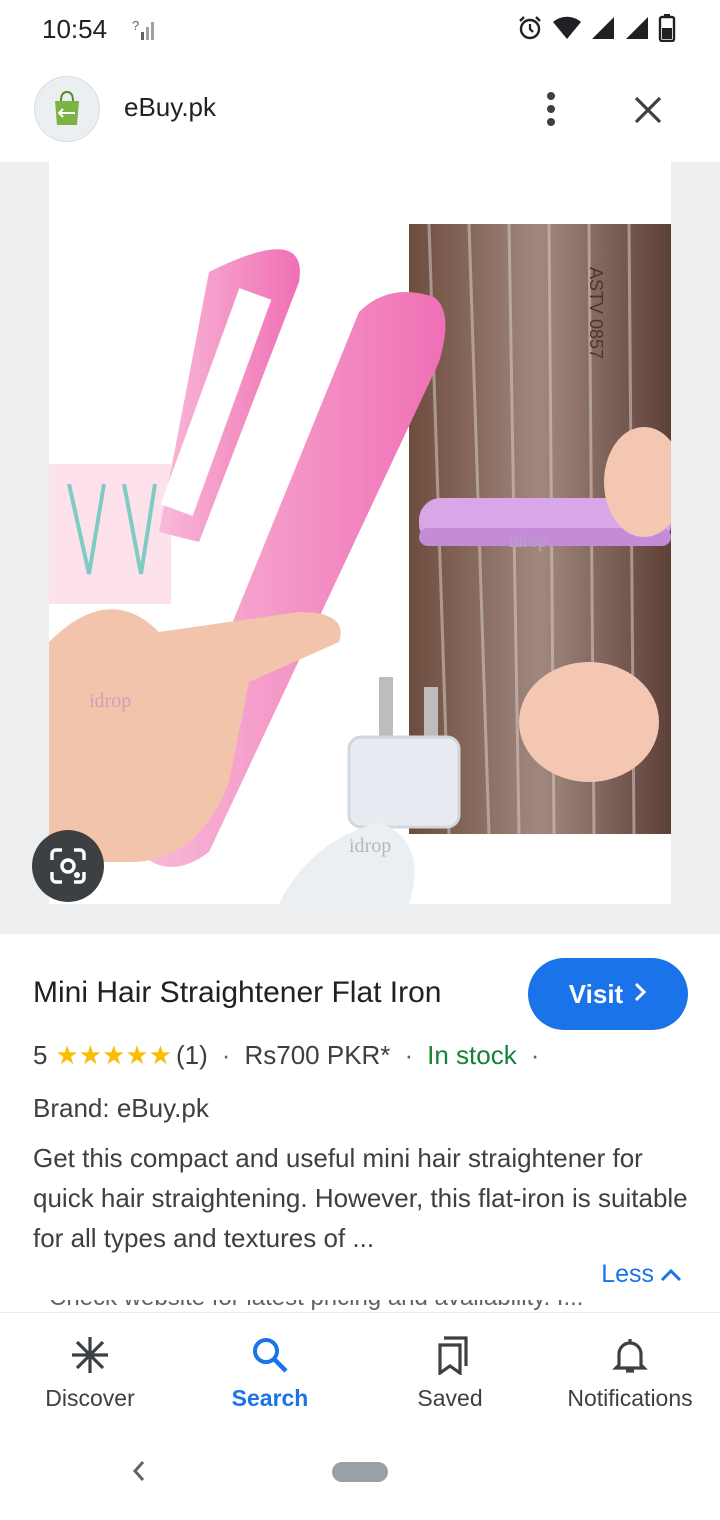 The image size is (720, 1520). What do you see at coordinates (360, 112) in the screenshot?
I see `result-header: eBuy.pk` at bounding box center [360, 112].